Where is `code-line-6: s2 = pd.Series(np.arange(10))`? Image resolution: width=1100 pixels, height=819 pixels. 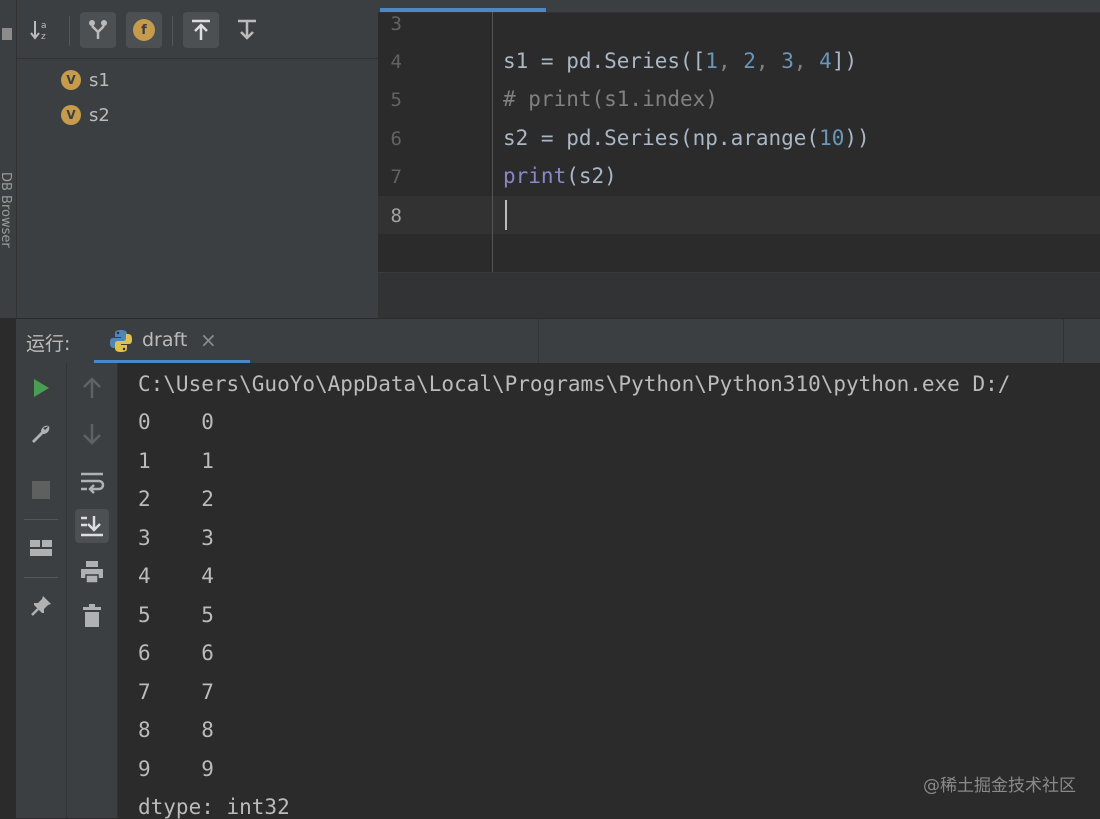
code-line-6: s2 = pd.Series(np.arange(10)) is located at coordinates (686, 138).